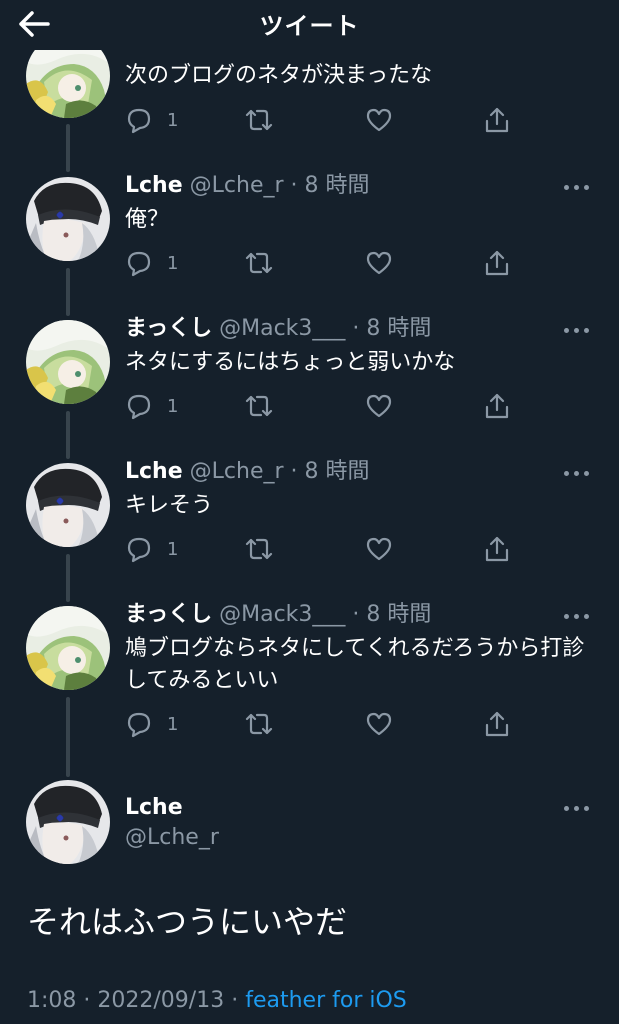  Describe the element at coordinates (217, 1000) in the screenshot. I see `tweet-meta: 1:08 · 2022/09/13 · feather for iOS` at that location.